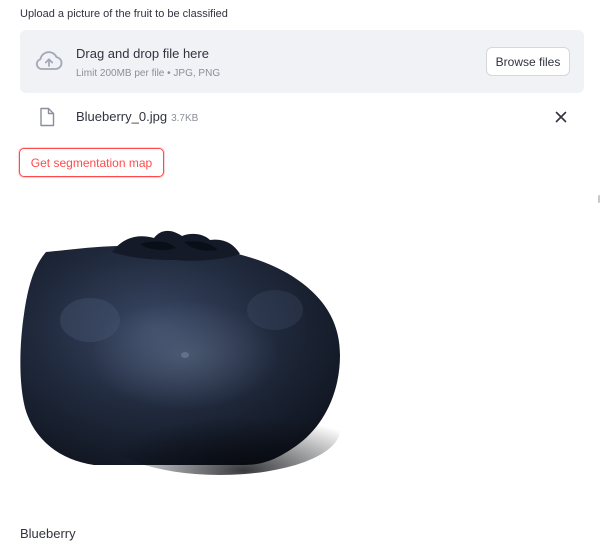  Describe the element at coordinates (302, 117) in the screenshot. I see `uploaded-file-row: Blueberry_0.jpg 3.7KB` at that location.